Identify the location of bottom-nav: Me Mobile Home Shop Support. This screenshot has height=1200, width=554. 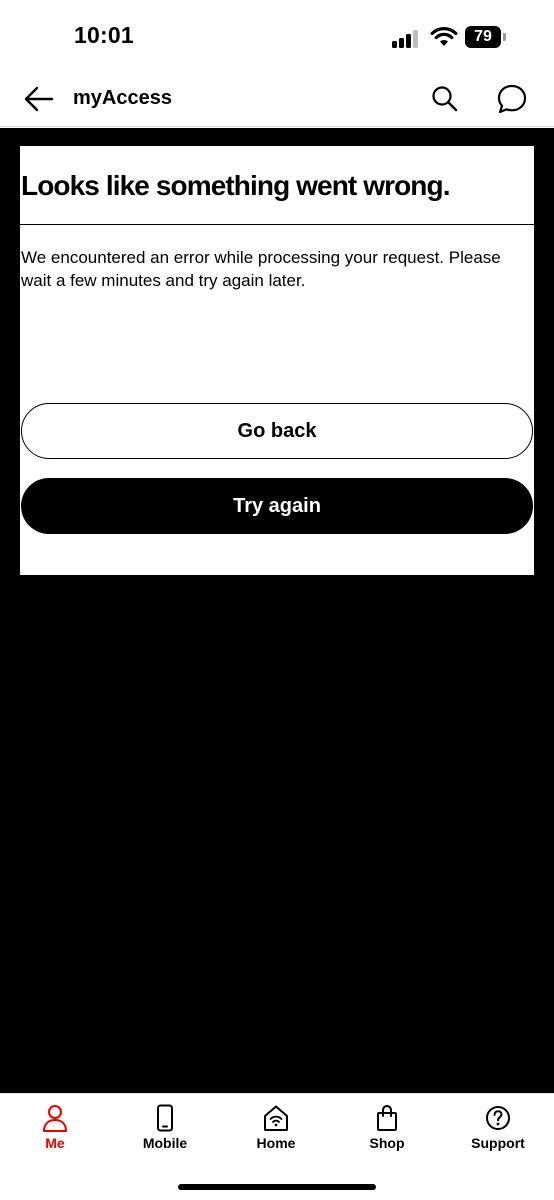
(277, 1146).